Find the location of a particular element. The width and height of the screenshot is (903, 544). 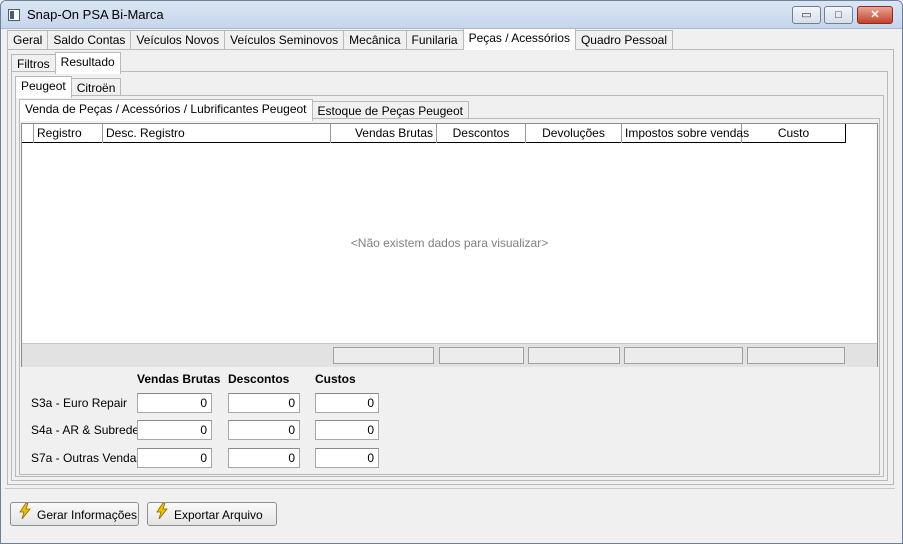

col-vendas-brutas: Vendas Brutas is located at coordinates (384, 133).